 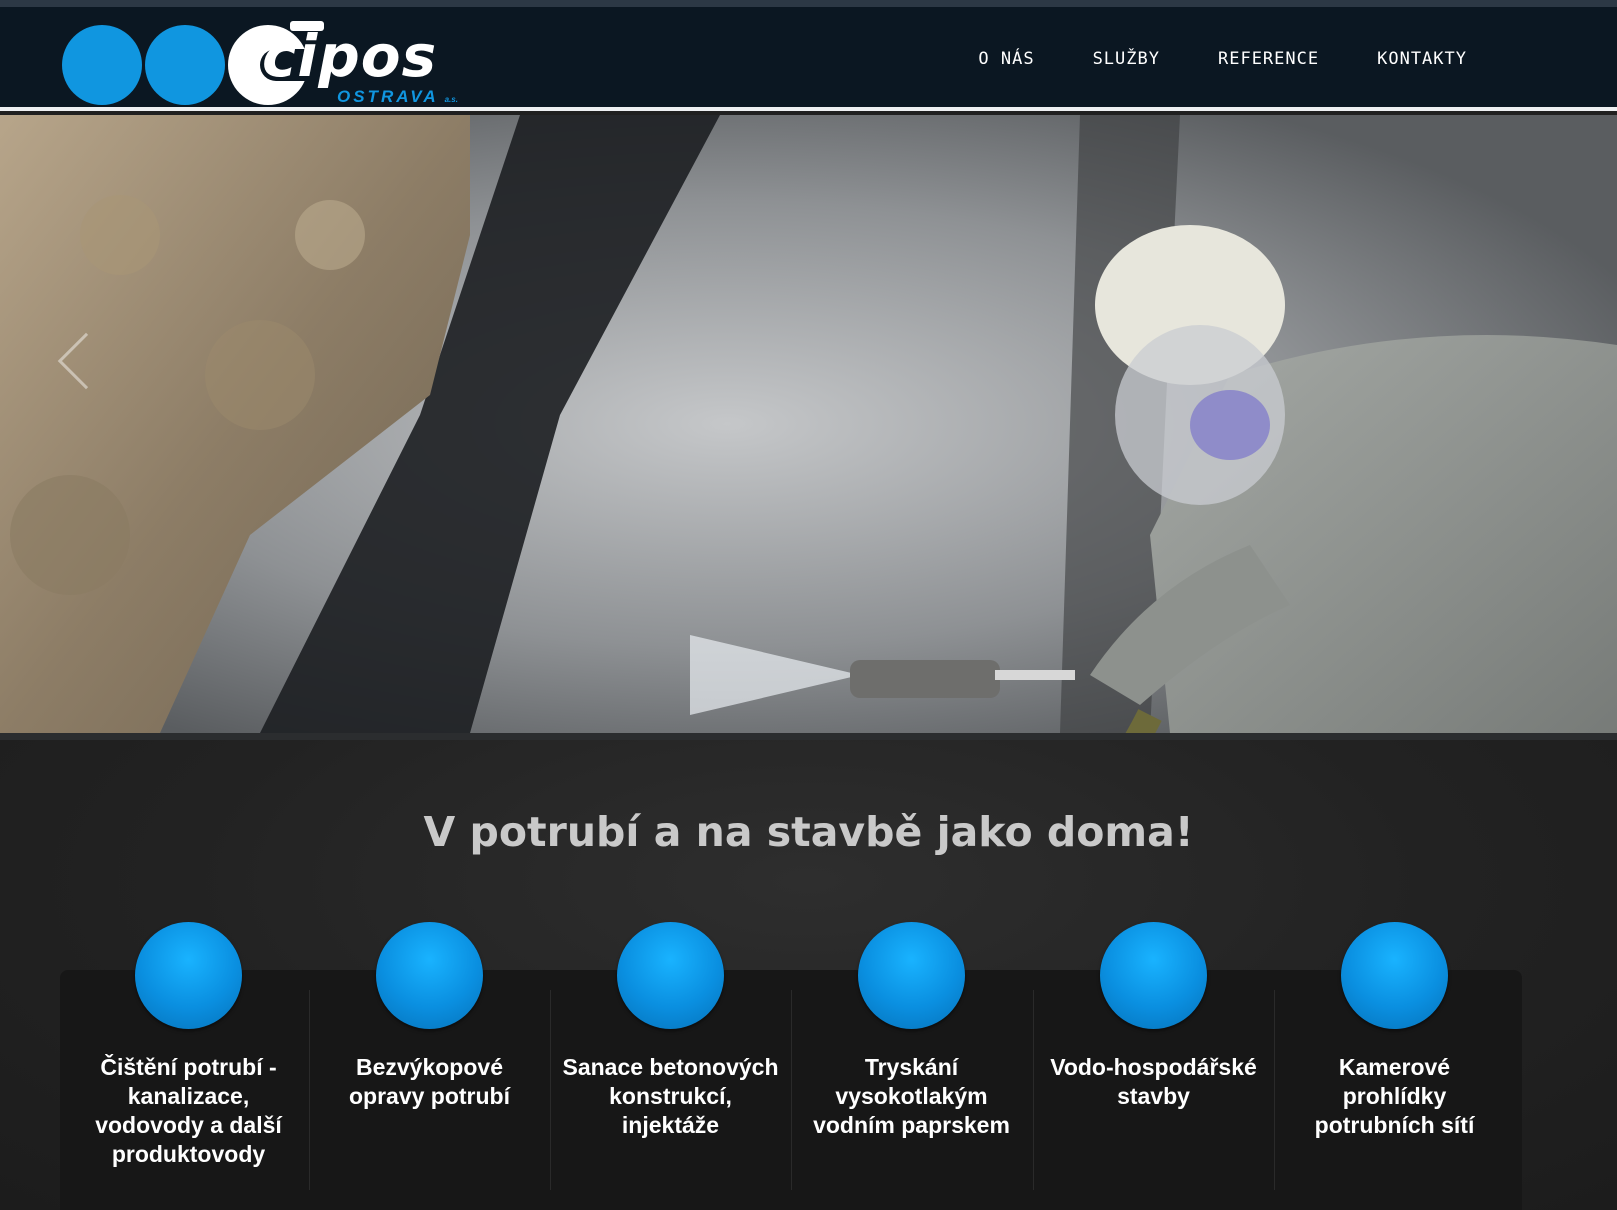 What do you see at coordinates (1394, 1096) in the screenshot?
I see `service-title: Kamerové prohlídky potrubních sítí` at bounding box center [1394, 1096].